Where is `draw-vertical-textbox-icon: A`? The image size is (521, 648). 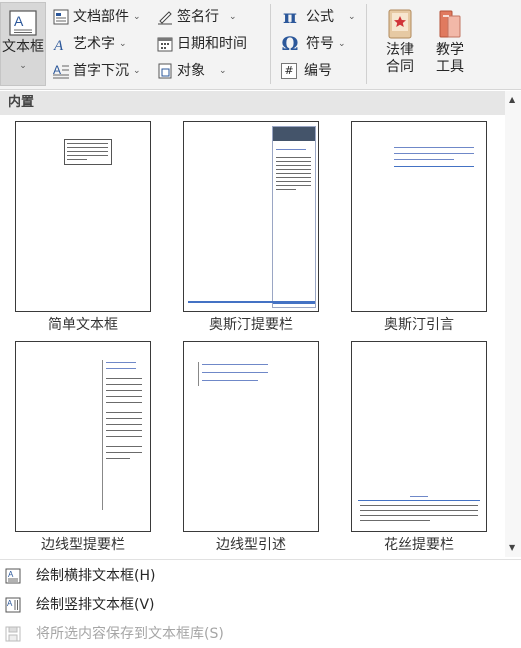
draw-vertical-textbox-icon: A is located at coordinates (13, 605).